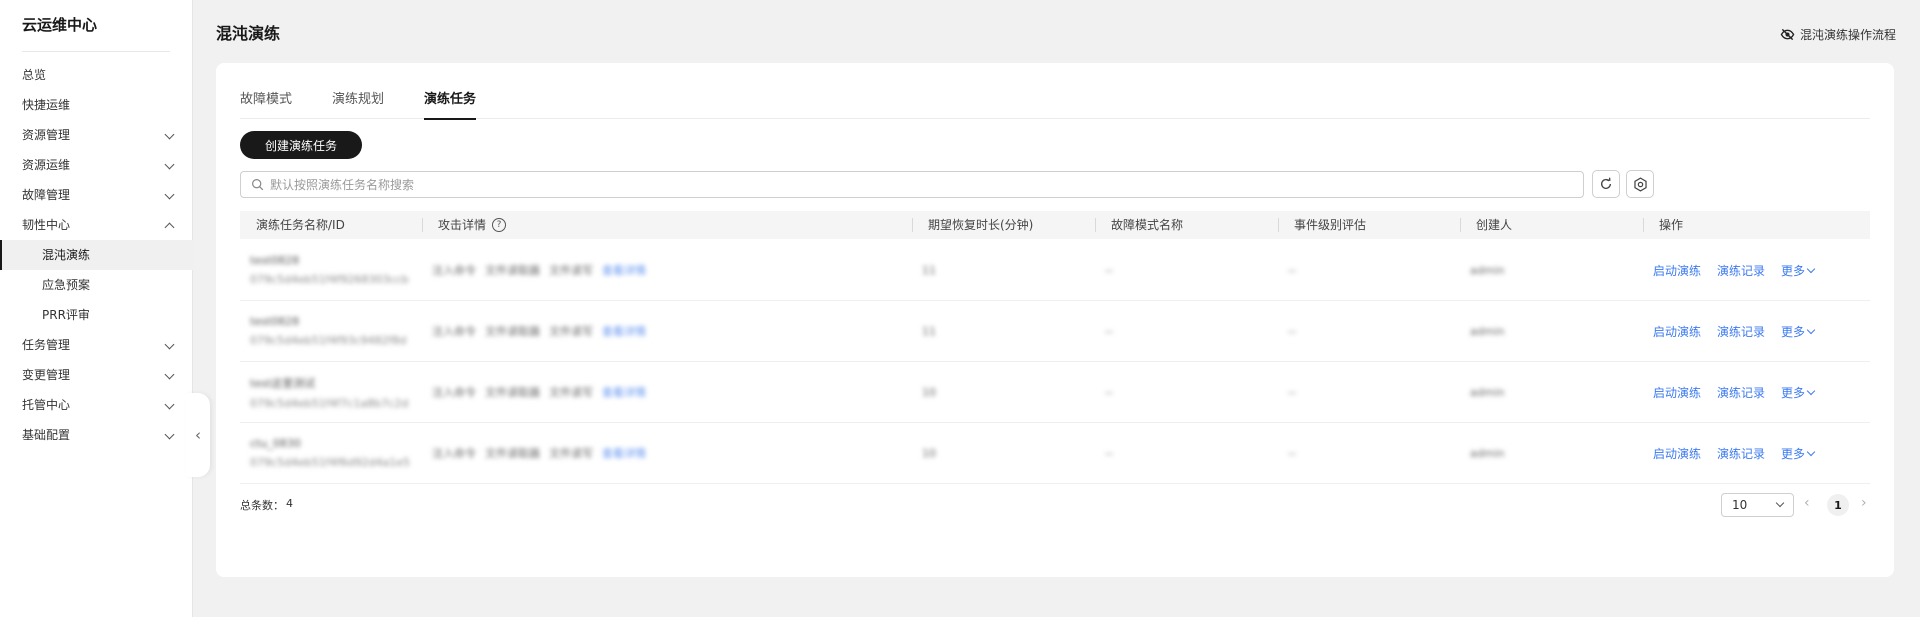 The image size is (1920, 617). I want to click on column-header-duration: 期望恢复时长(分钟), so click(1003, 225).